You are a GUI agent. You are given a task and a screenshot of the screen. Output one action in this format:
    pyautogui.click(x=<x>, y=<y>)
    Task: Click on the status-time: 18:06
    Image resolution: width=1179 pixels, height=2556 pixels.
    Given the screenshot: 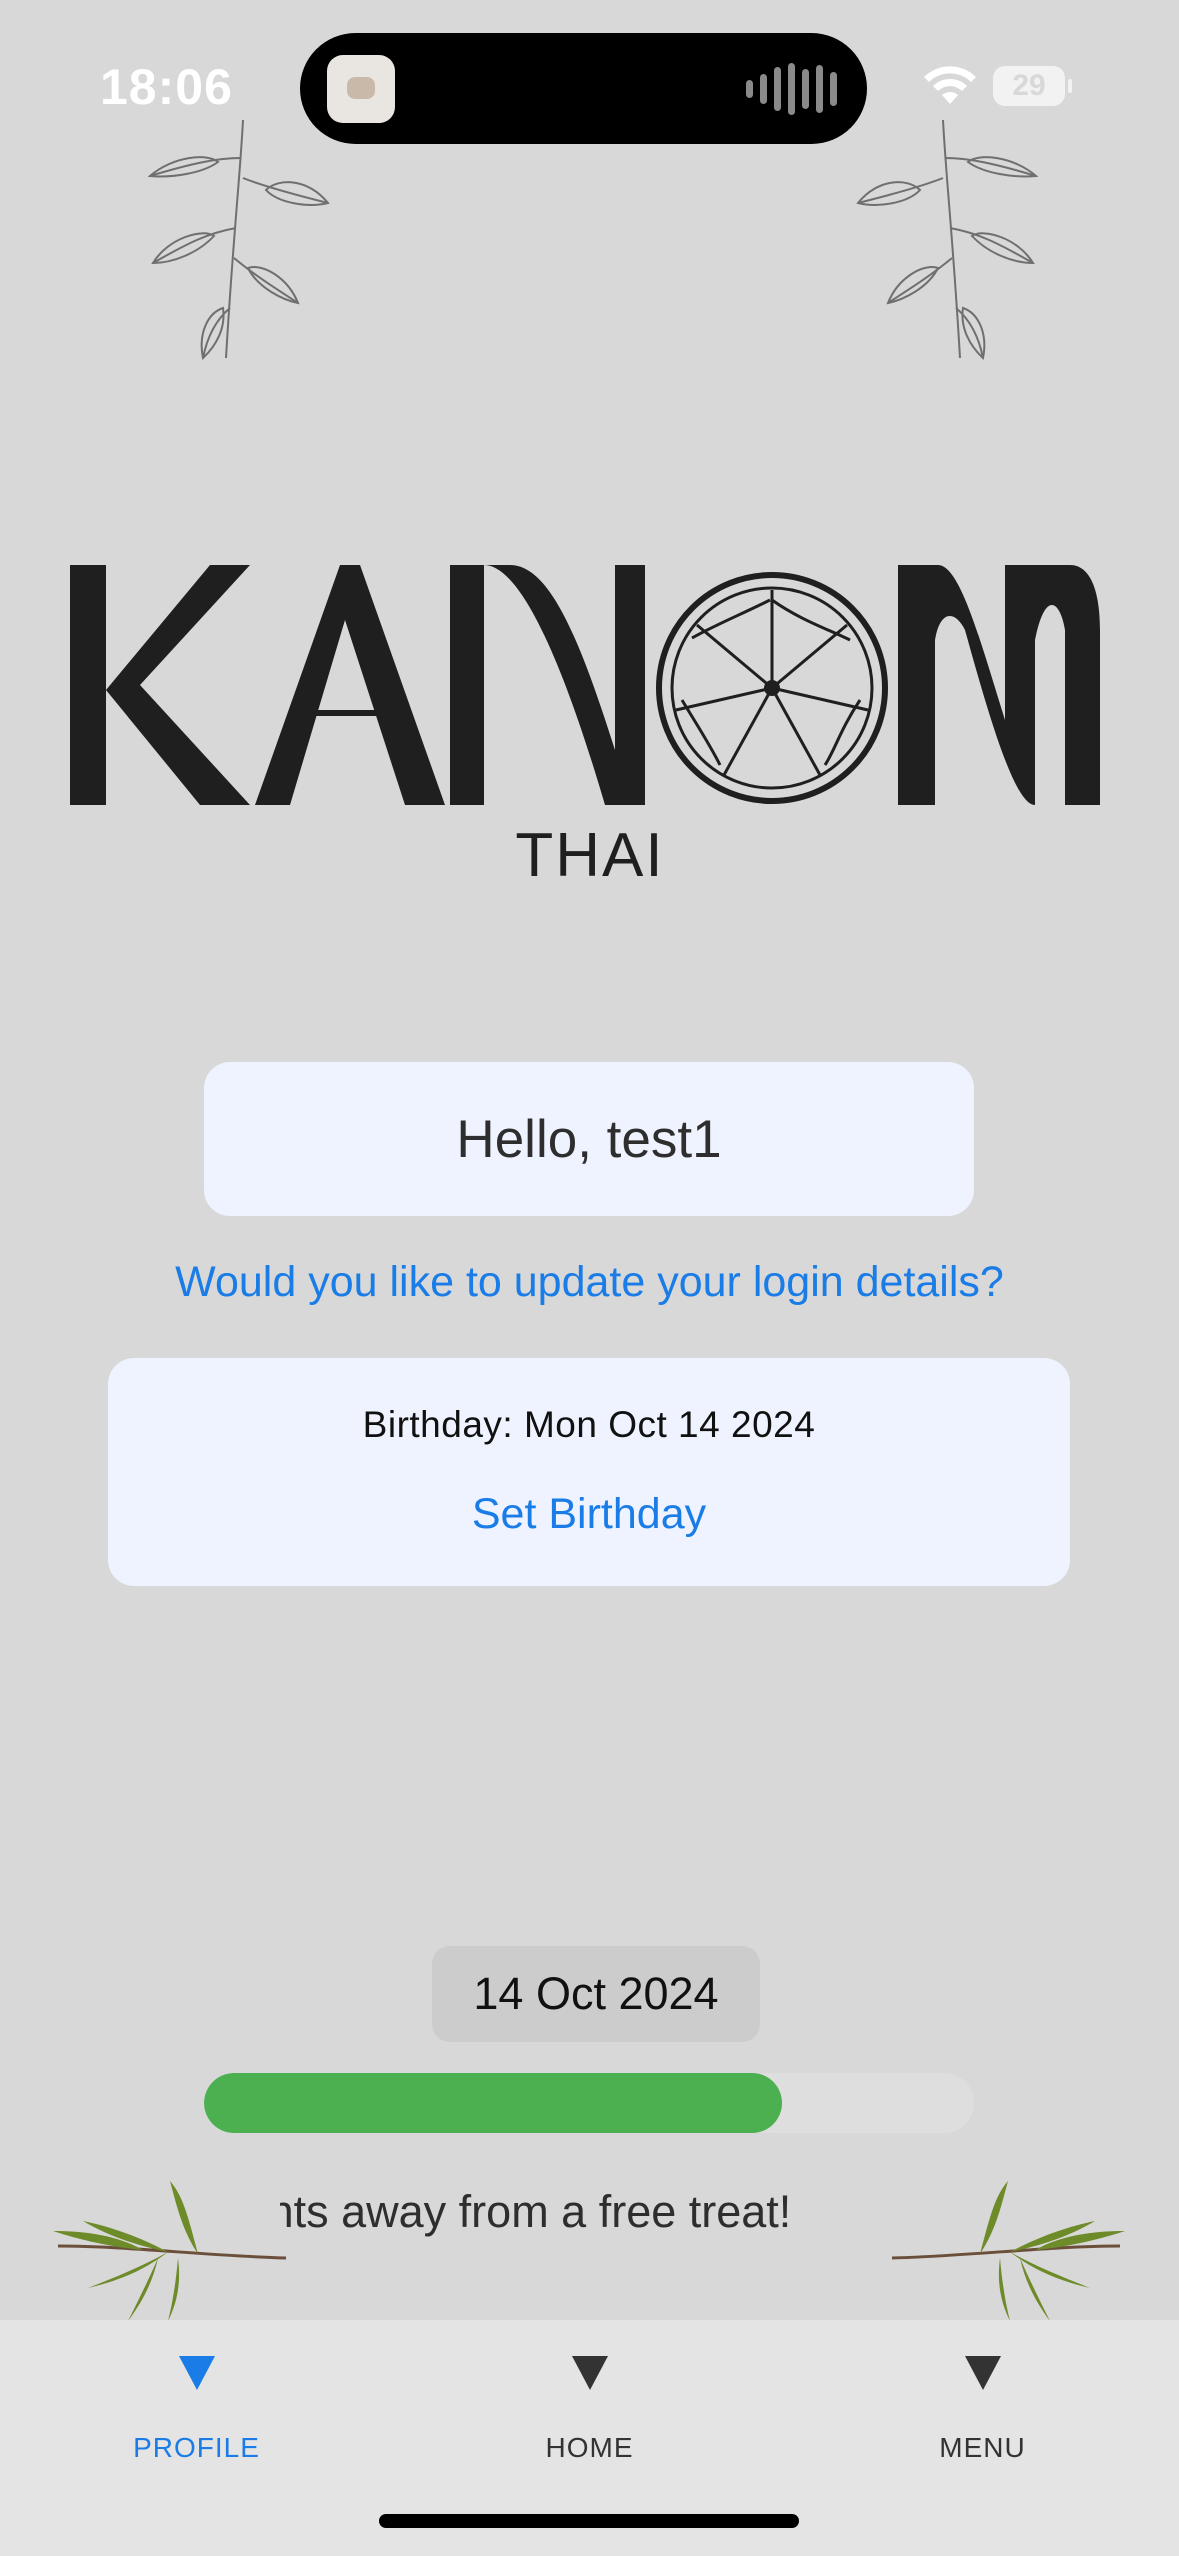 What is the action you would take?
    pyautogui.click(x=166, y=87)
    